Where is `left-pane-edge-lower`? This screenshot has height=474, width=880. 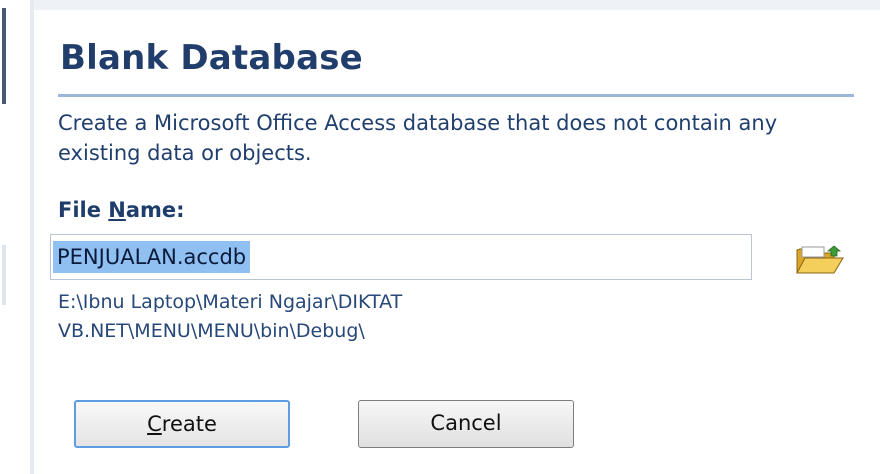
left-pane-edge-lower is located at coordinates (4, 275).